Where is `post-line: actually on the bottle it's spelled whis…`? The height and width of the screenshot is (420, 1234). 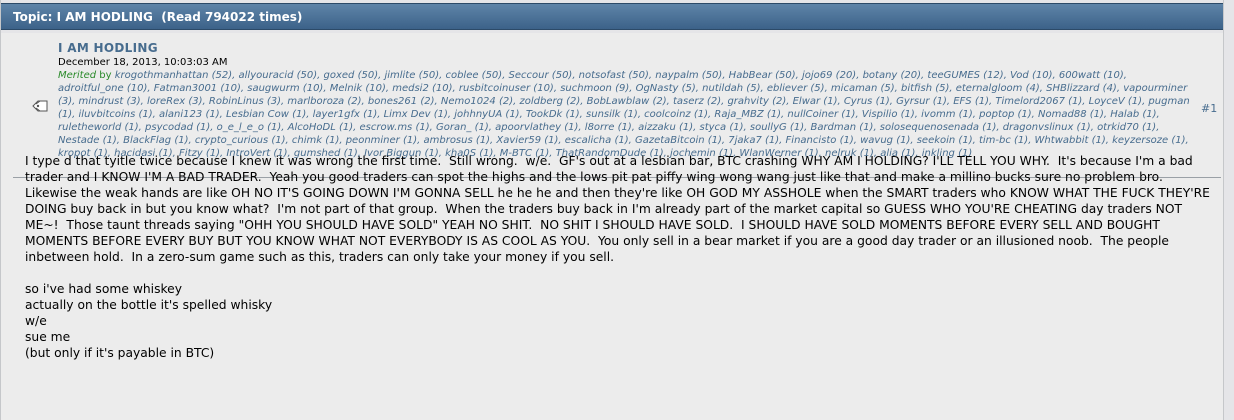
post-line: actually on the bottle it's spelled whis… is located at coordinates (149, 305).